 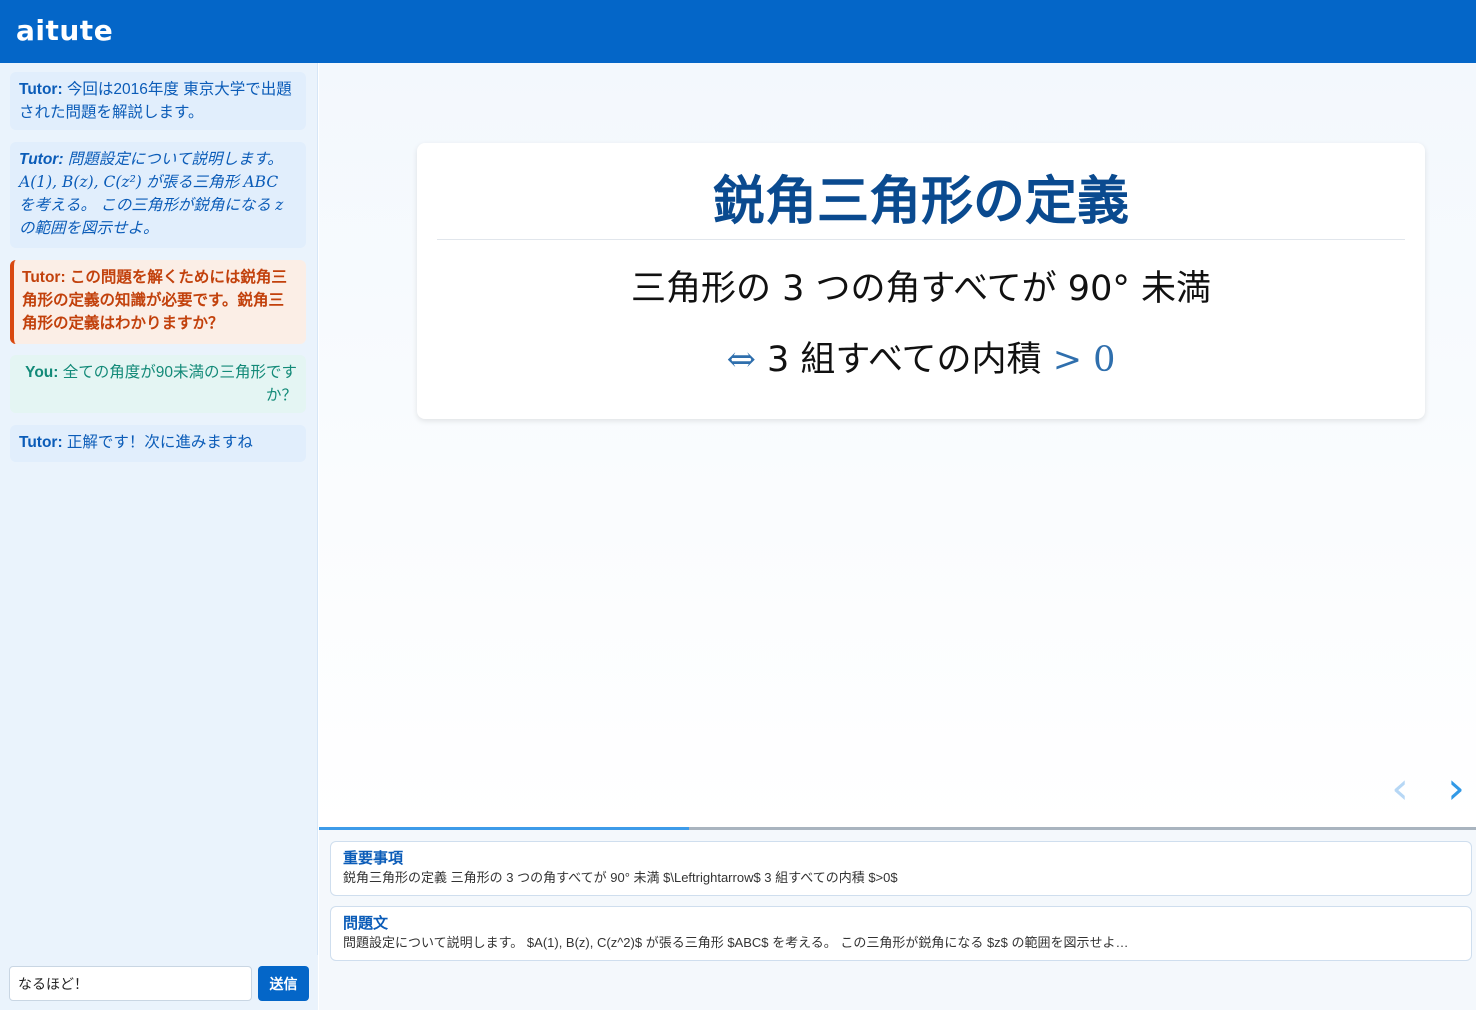 What do you see at coordinates (283, 983) in the screenshot?
I see `send-button: 送信` at bounding box center [283, 983].